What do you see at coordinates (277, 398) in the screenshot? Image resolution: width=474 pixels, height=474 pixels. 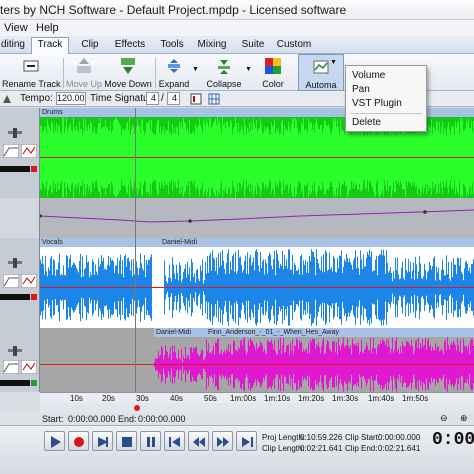 I see `tick-label: 1m:10s` at bounding box center [277, 398].